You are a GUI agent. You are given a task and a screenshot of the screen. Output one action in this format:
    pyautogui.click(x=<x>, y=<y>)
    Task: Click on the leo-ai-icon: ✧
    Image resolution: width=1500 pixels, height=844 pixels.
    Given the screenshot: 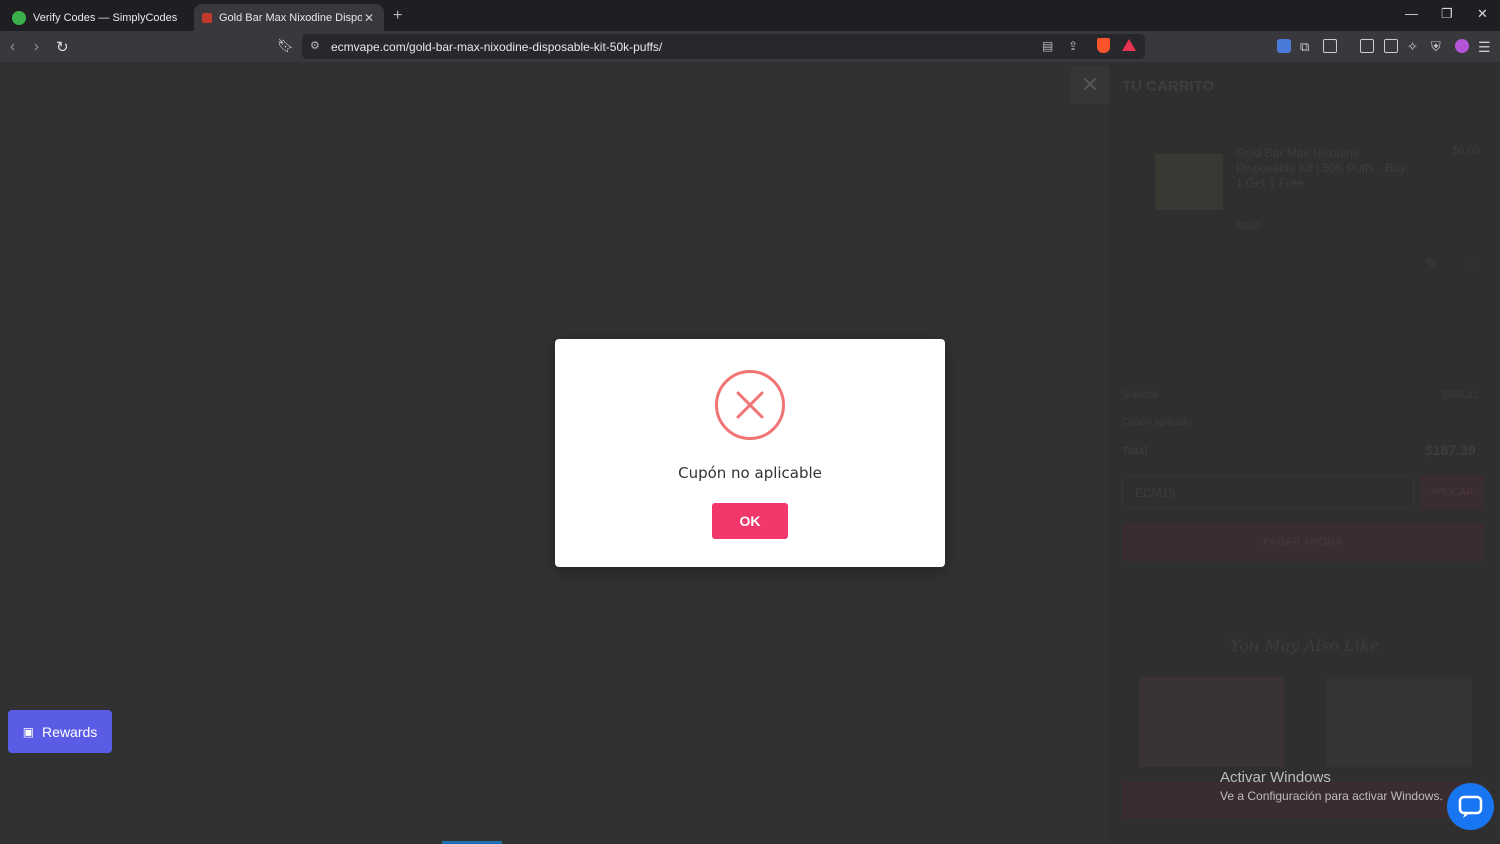 What is the action you would take?
    pyautogui.click(x=1414, y=46)
    